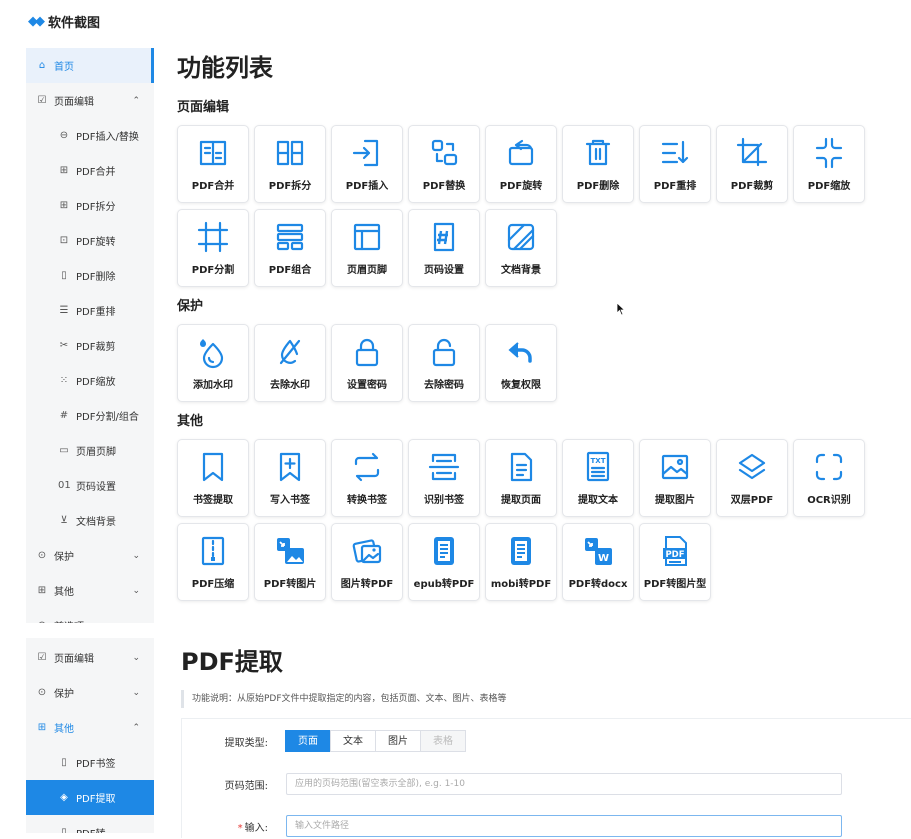 This screenshot has width=911, height=839. Describe the element at coordinates (90, 797) in the screenshot. I see `sidebar-item: ◈ PDF提取` at that location.